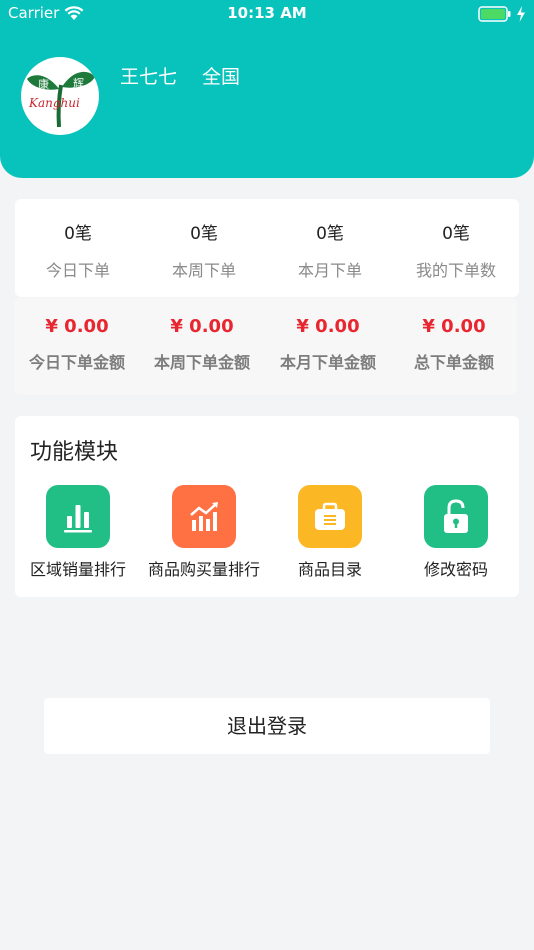 Image resolution: width=534 pixels, height=950 pixels. I want to click on svg-text: Kanghui, so click(54, 103).